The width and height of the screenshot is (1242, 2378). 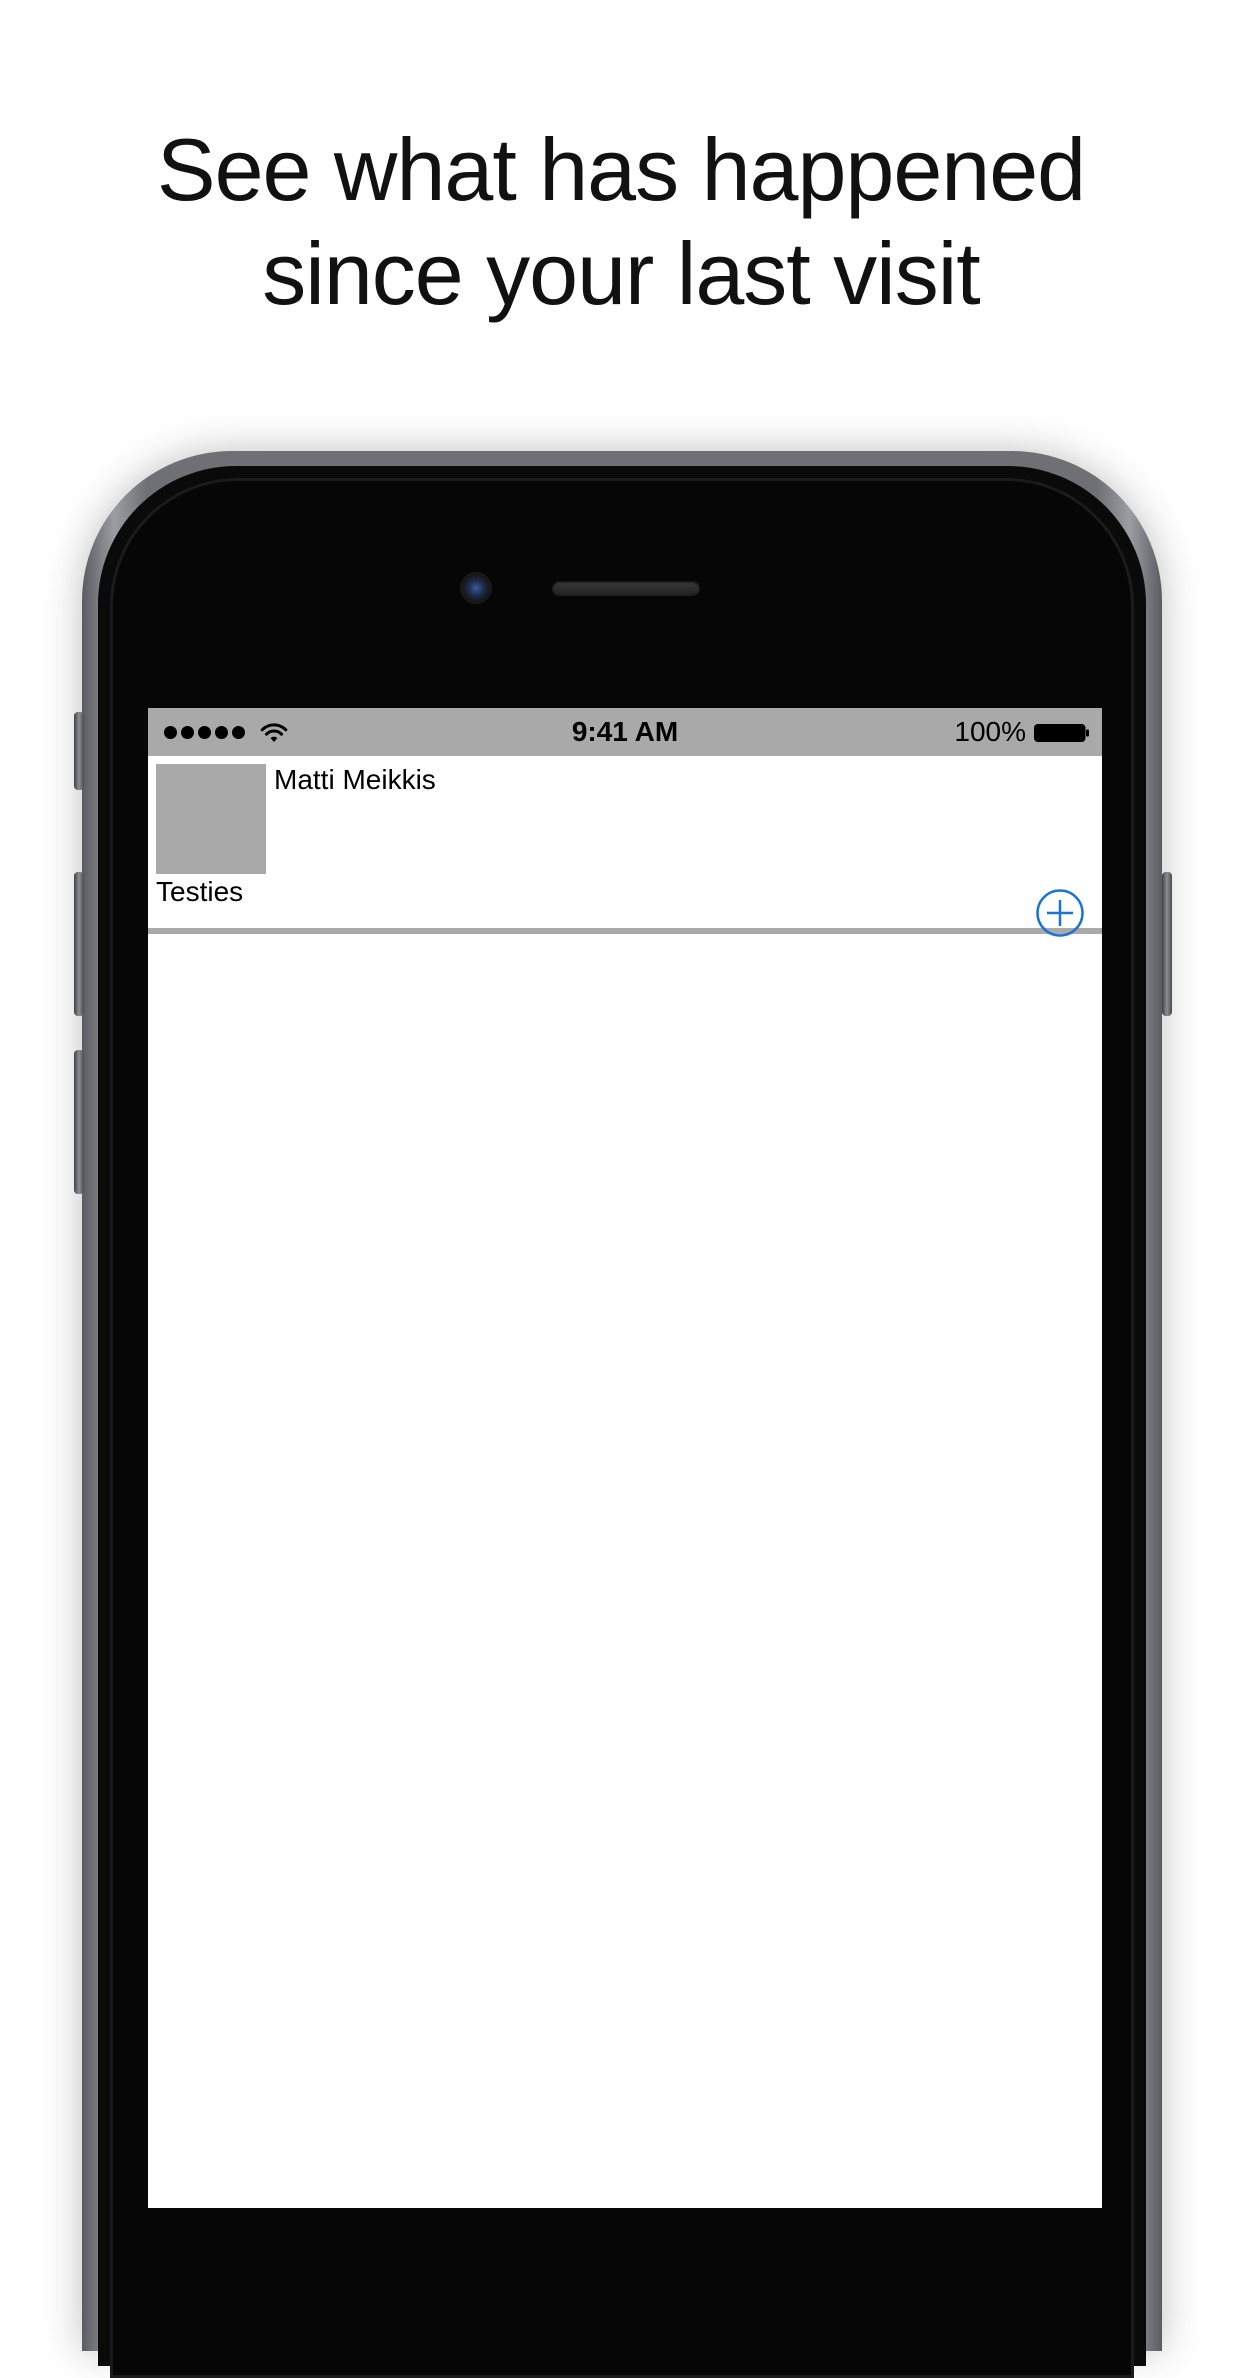 I want to click on battery-percent: 100%, so click(x=990, y=731).